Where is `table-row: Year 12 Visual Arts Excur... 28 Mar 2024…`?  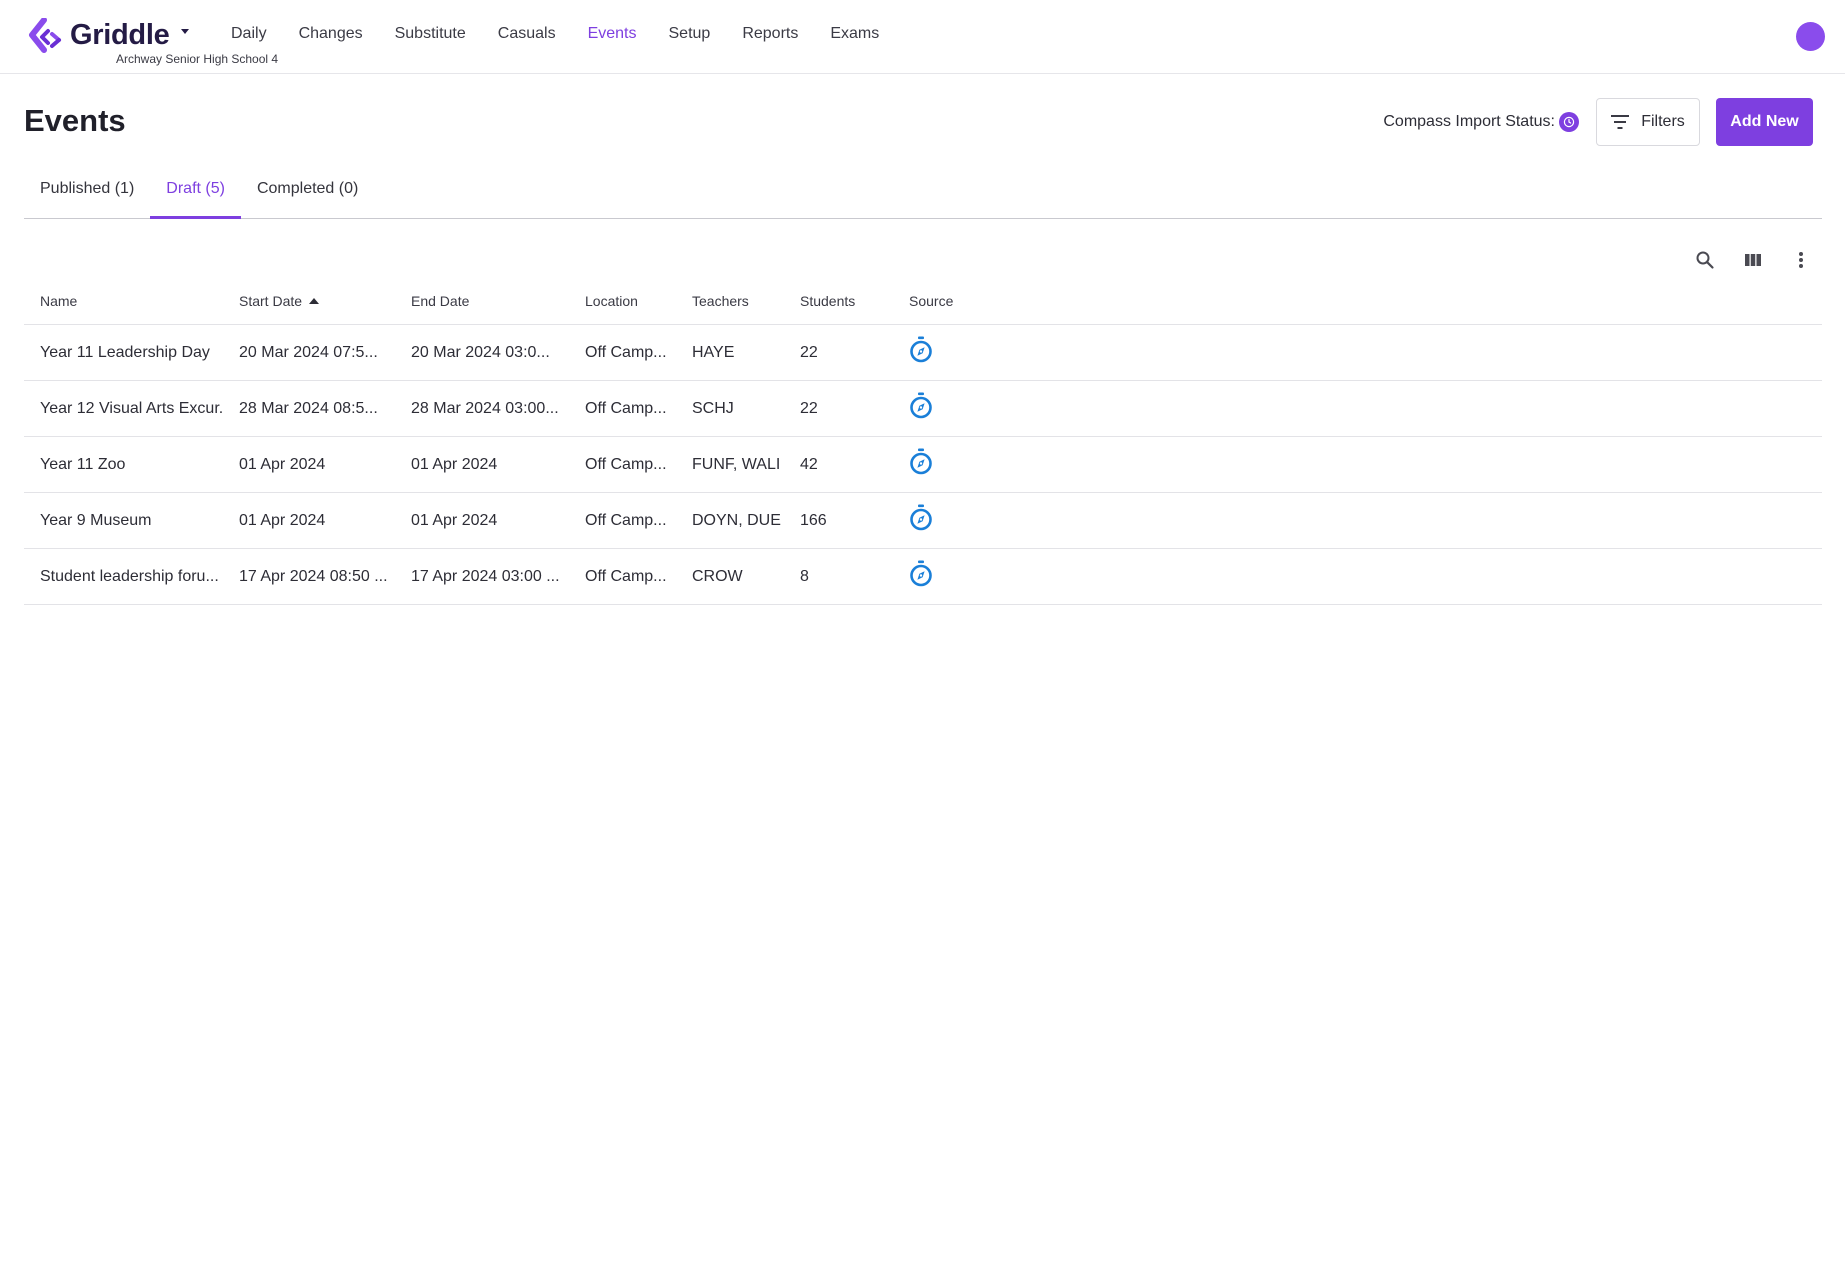 table-row: Year 12 Visual Arts Excur... 28 Mar 2024… is located at coordinates (923, 409).